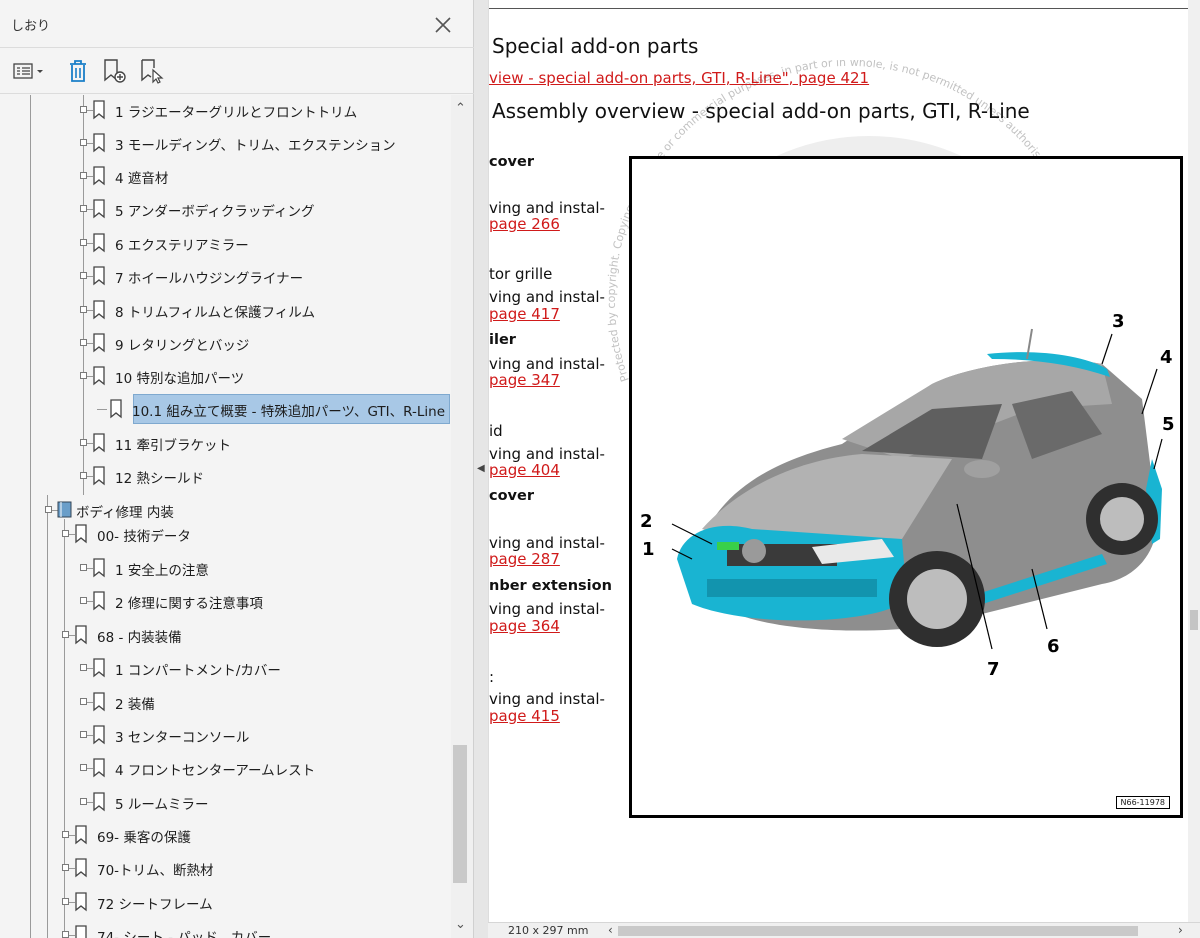  I want to click on bookmark-item: 11 牽引ブラケット, so click(225, 443).